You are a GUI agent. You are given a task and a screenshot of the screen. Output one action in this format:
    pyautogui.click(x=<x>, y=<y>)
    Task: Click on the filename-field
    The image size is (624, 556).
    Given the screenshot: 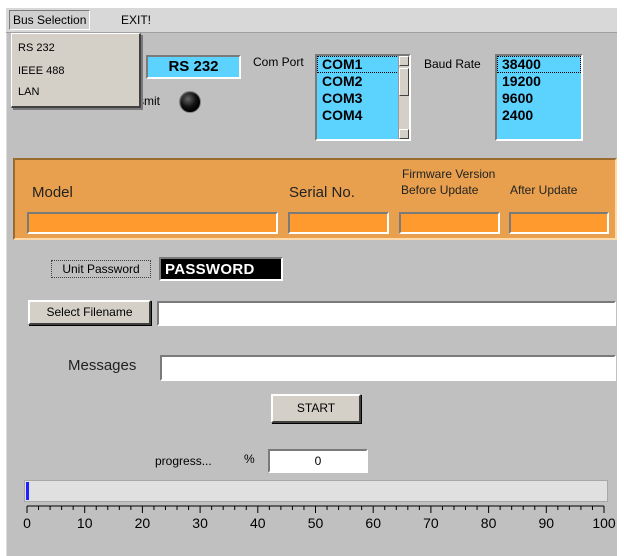 What is the action you would take?
    pyautogui.click(x=386, y=313)
    